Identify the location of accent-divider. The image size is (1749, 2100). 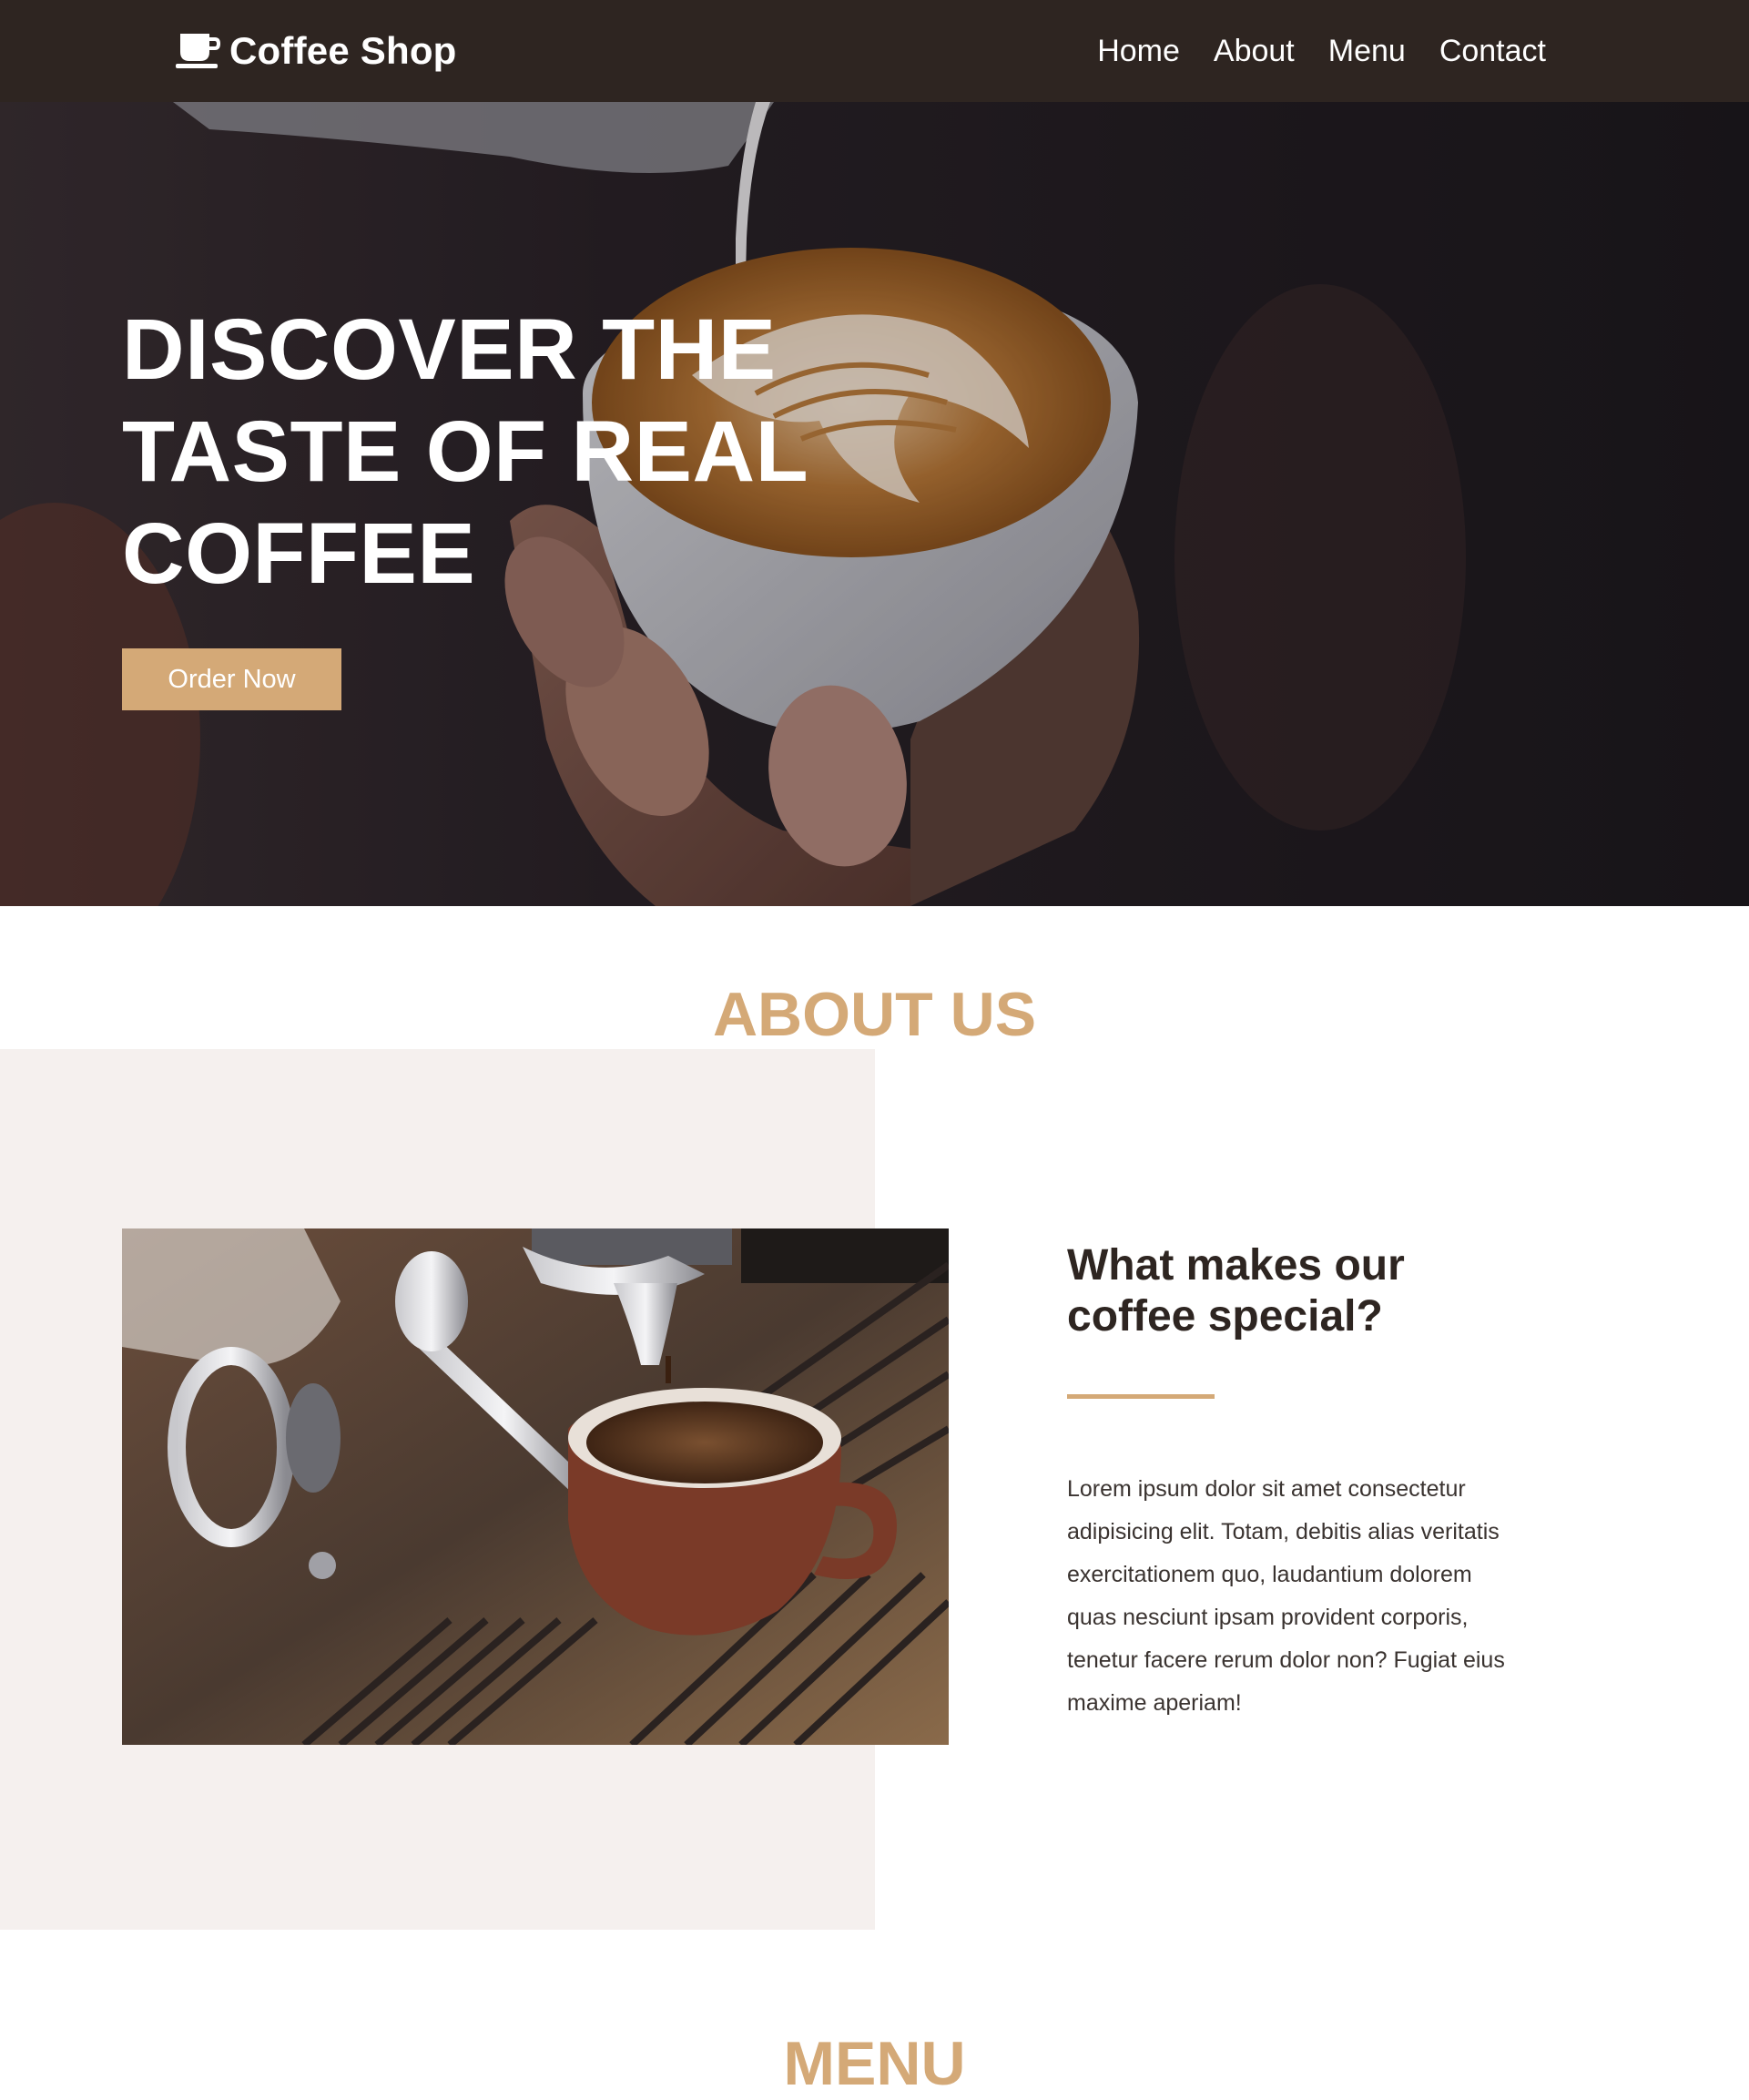
(1141, 1396).